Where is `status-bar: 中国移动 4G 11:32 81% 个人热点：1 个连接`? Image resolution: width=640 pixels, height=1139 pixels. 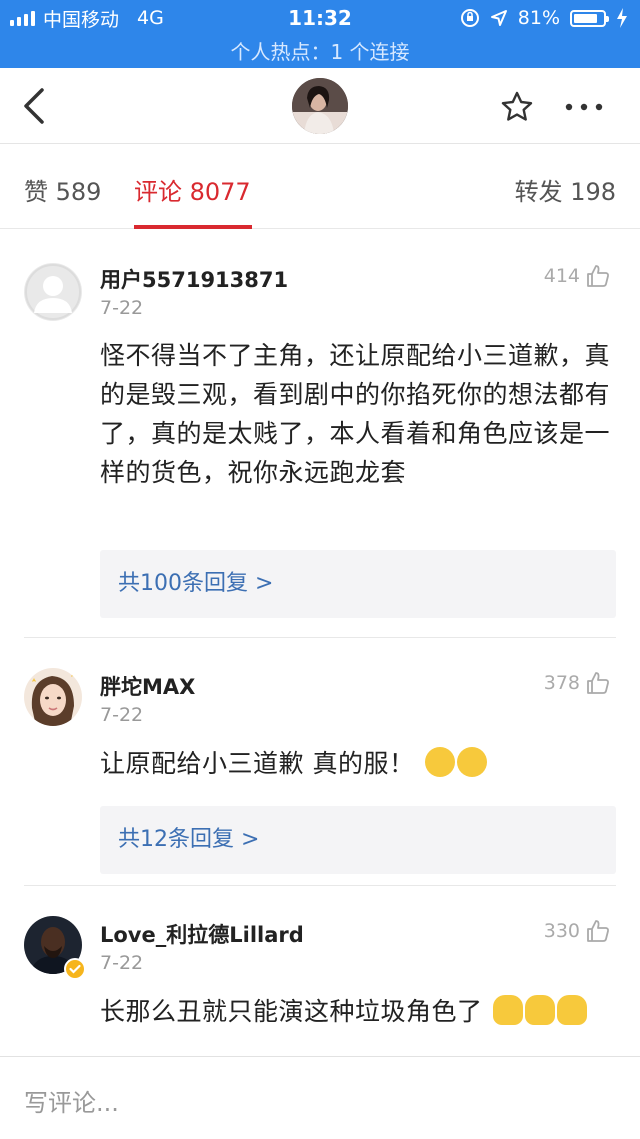 status-bar: 中国移动 4G 11:32 81% 个人热点：1 个连接 is located at coordinates (320, 34).